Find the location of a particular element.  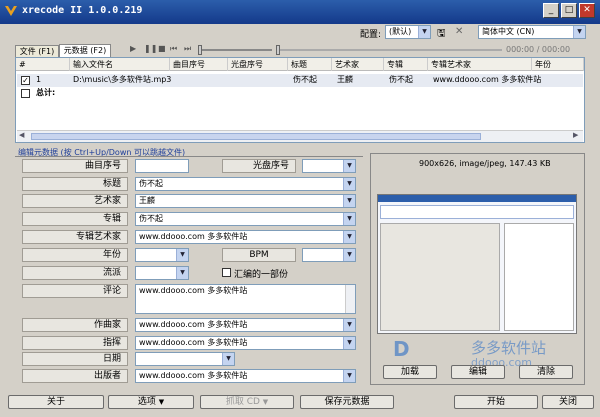

col-num: # is located at coordinates (43, 64).